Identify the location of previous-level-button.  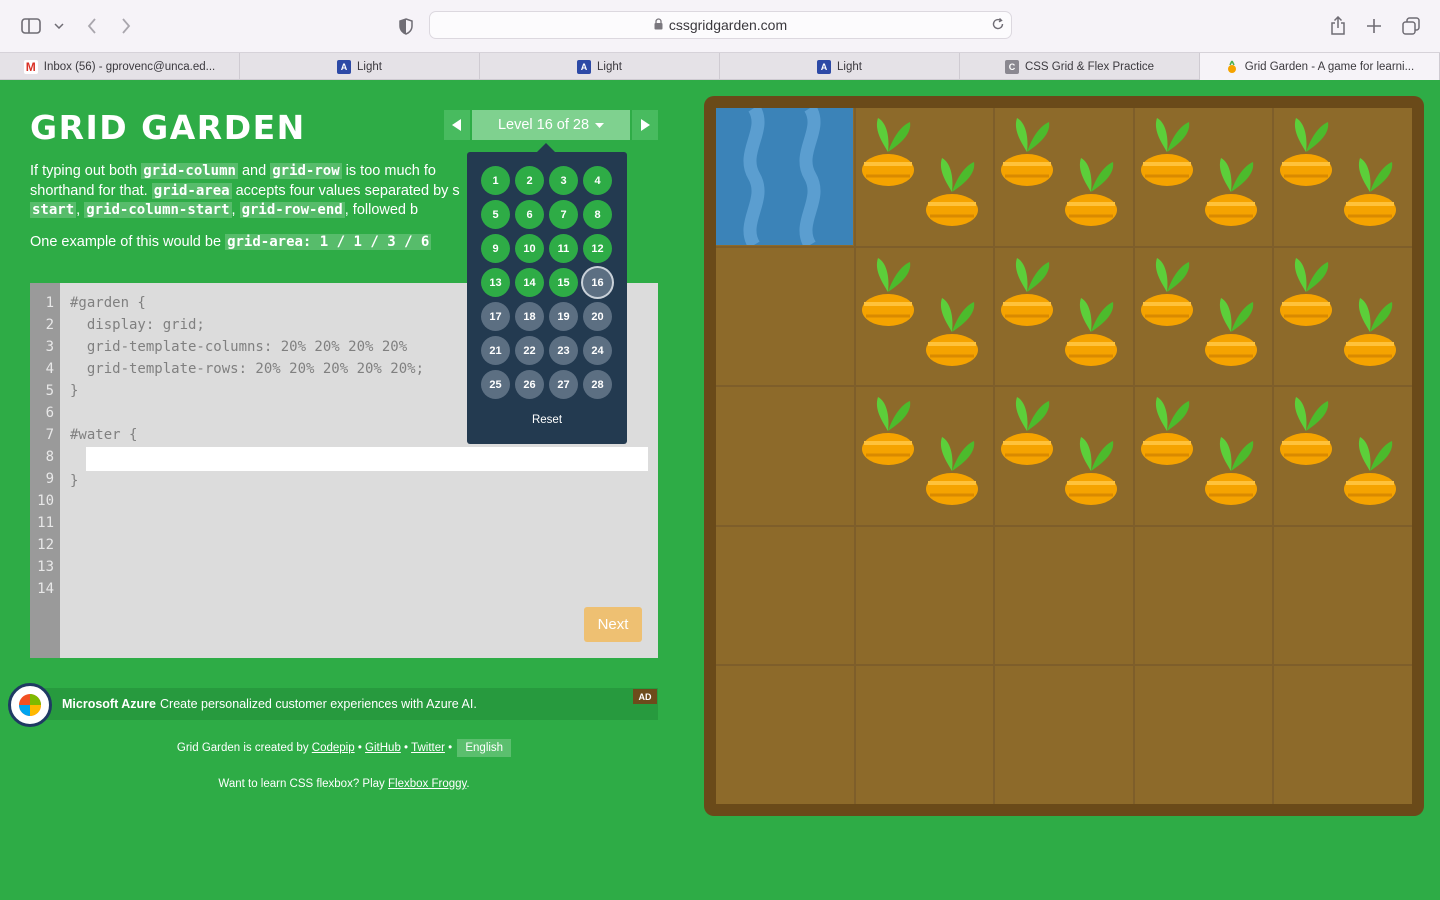
(457, 125).